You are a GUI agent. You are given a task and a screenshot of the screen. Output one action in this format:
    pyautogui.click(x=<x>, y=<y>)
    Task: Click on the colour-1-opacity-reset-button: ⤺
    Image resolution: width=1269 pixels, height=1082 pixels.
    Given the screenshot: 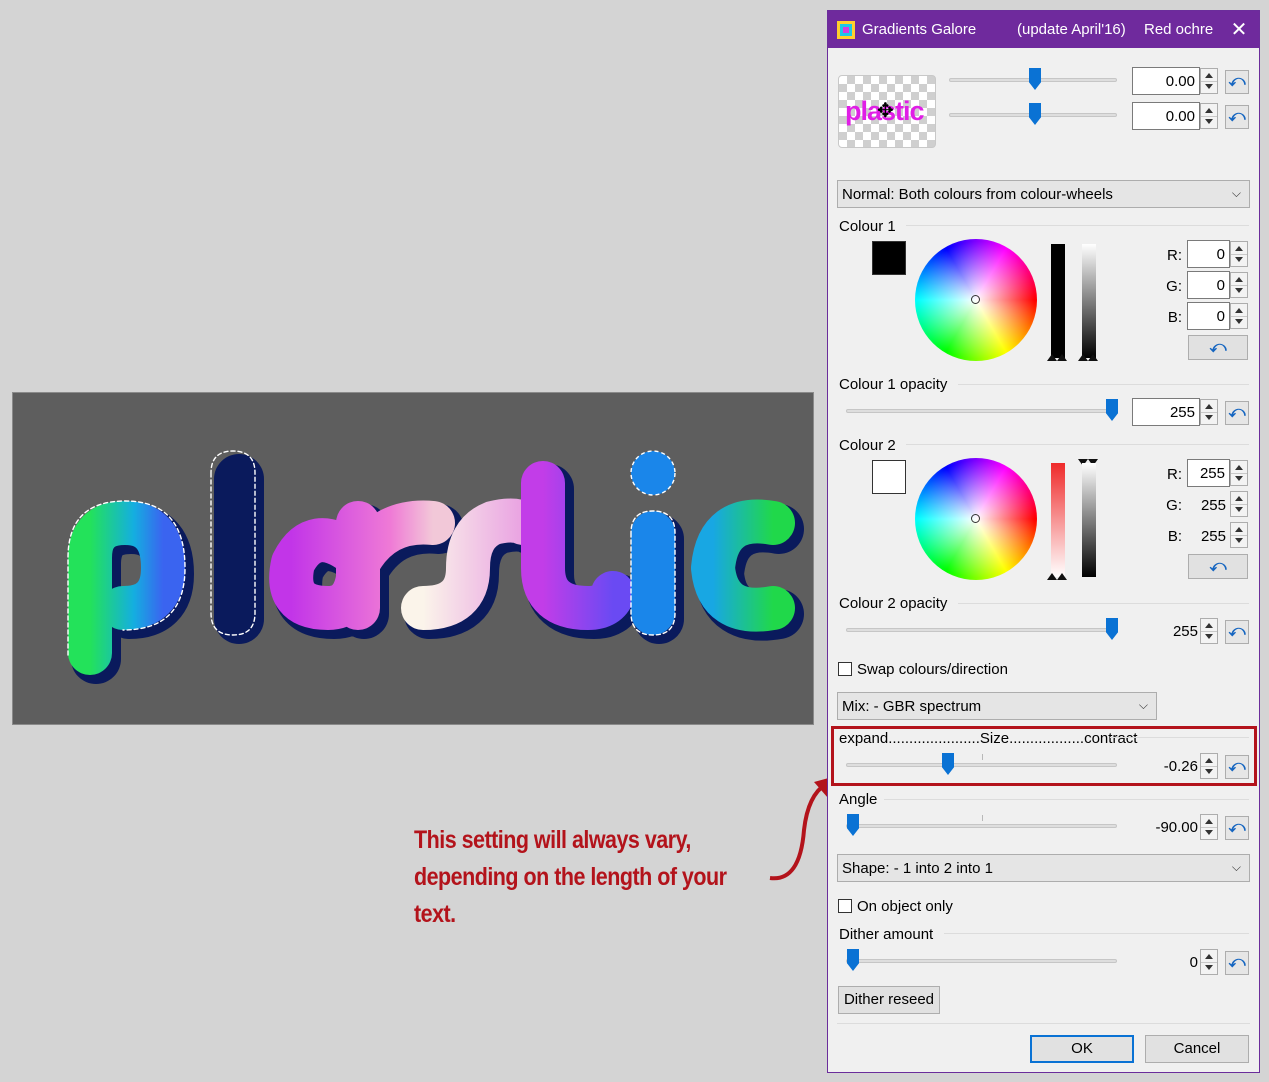 What is the action you would take?
    pyautogui.click(x=1237, y=413)
    